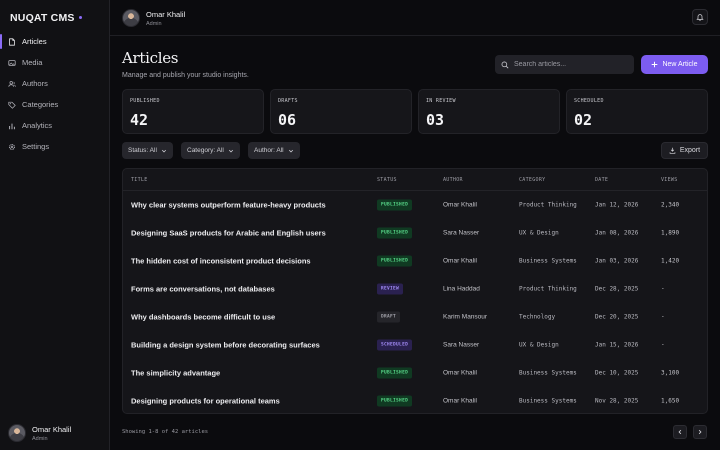  Describe the element at coordinates (35, 83) in the screenshot. I see `sidebar-item-label: Authors` at that location.